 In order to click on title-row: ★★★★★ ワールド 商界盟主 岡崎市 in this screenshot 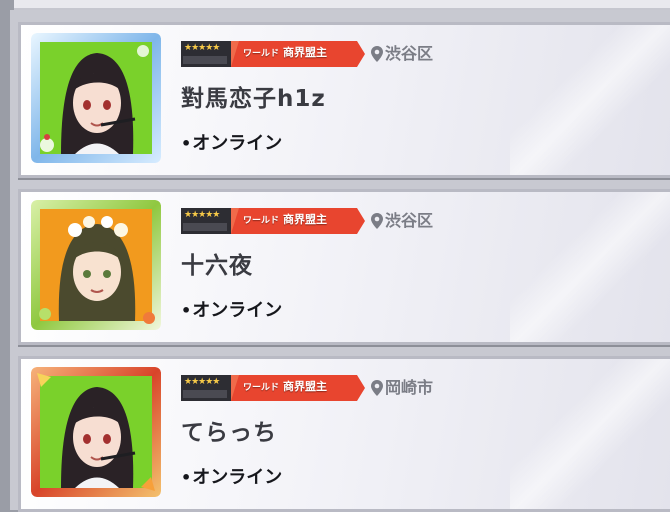, I will do `click(331, 388)`.